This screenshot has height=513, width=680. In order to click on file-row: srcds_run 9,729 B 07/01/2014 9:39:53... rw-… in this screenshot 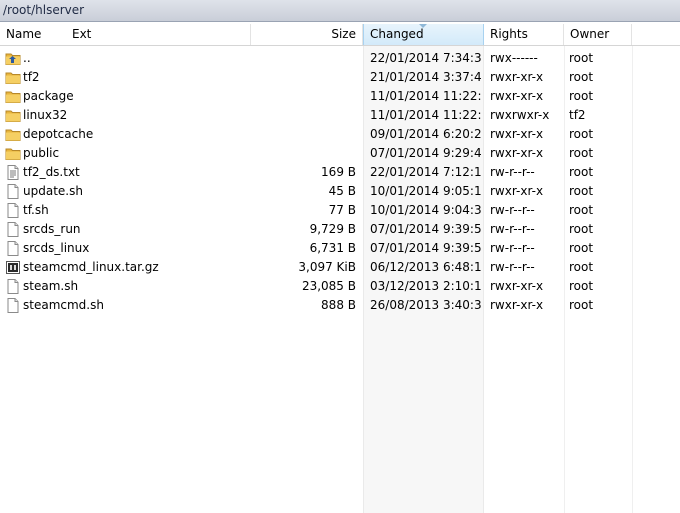, I will do `click(340, 229)`.